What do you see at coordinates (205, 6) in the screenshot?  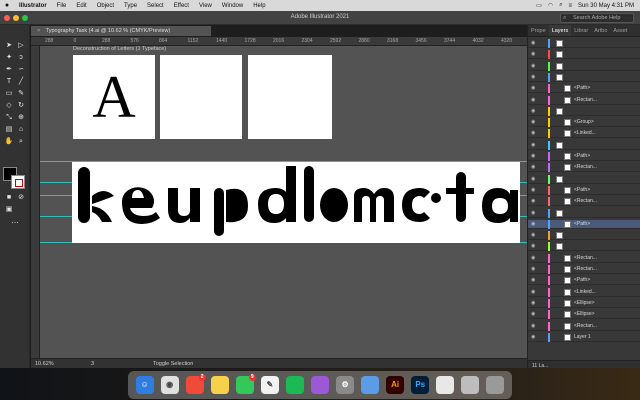 I see `menu-view: View` at bounding box center [205, 6].